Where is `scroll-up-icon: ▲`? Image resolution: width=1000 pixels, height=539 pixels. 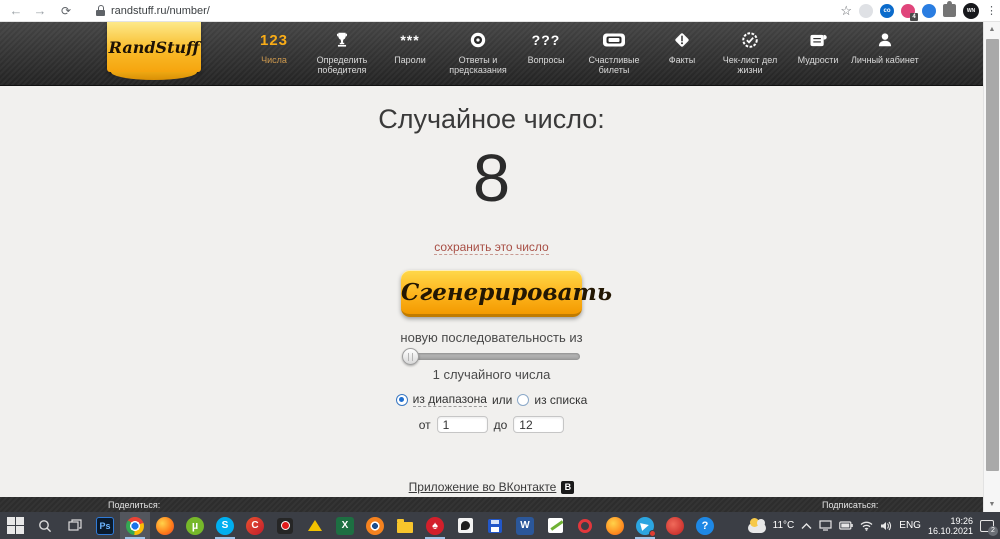 scroll-up-icon: ▲ is located at coordinates (992, 29).